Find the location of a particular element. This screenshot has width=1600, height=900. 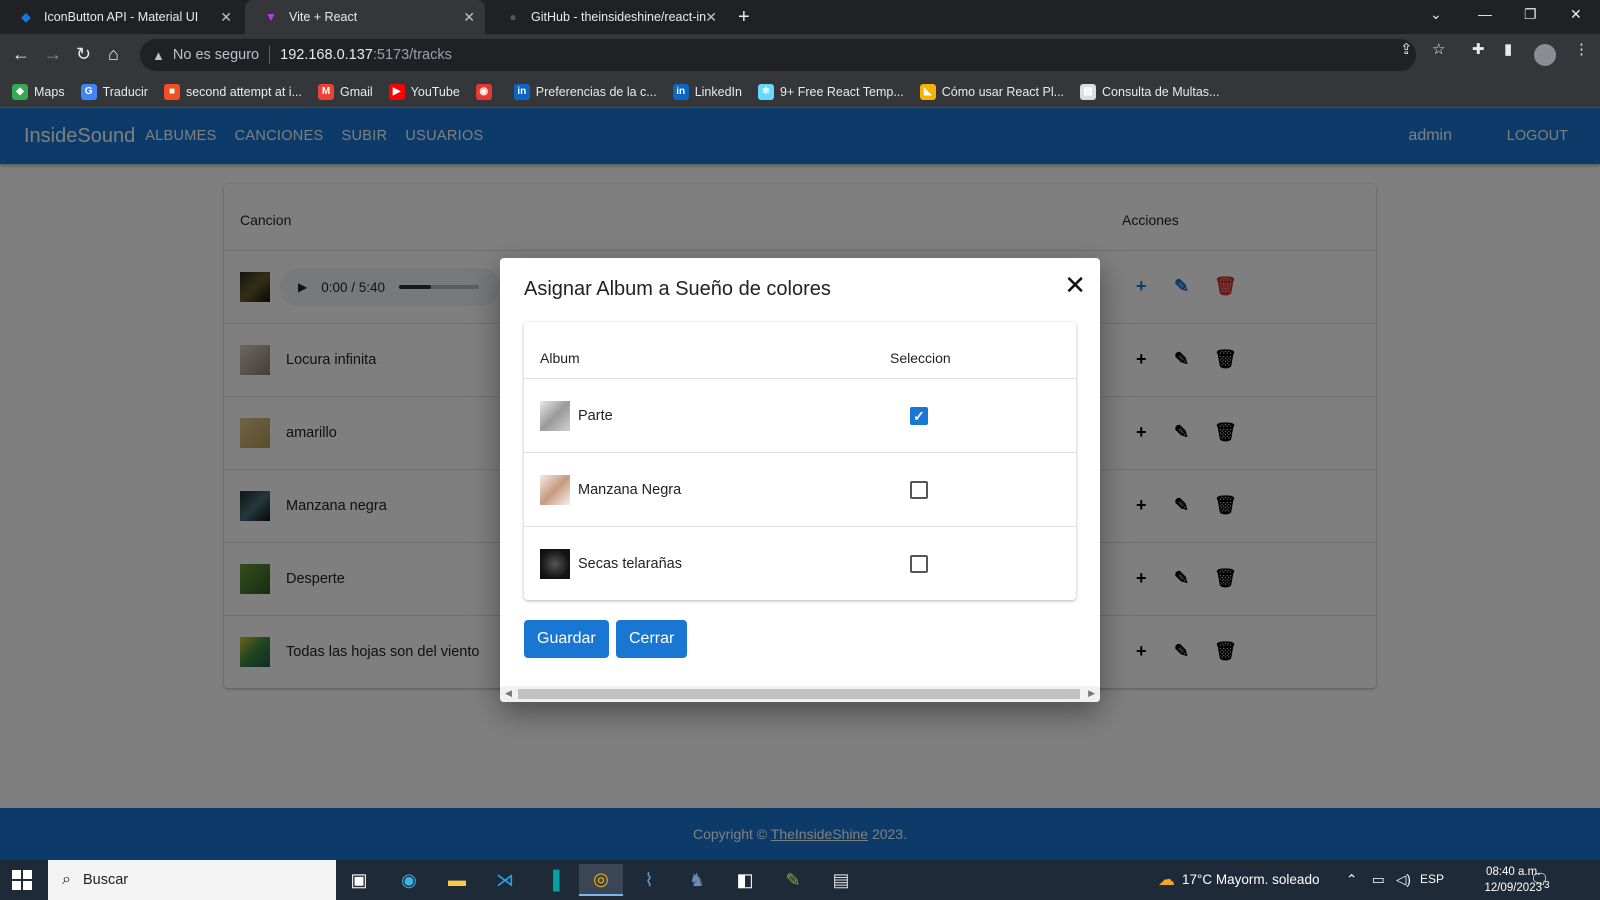

restore-button: ❐ is located at coordinates (1530, 14).